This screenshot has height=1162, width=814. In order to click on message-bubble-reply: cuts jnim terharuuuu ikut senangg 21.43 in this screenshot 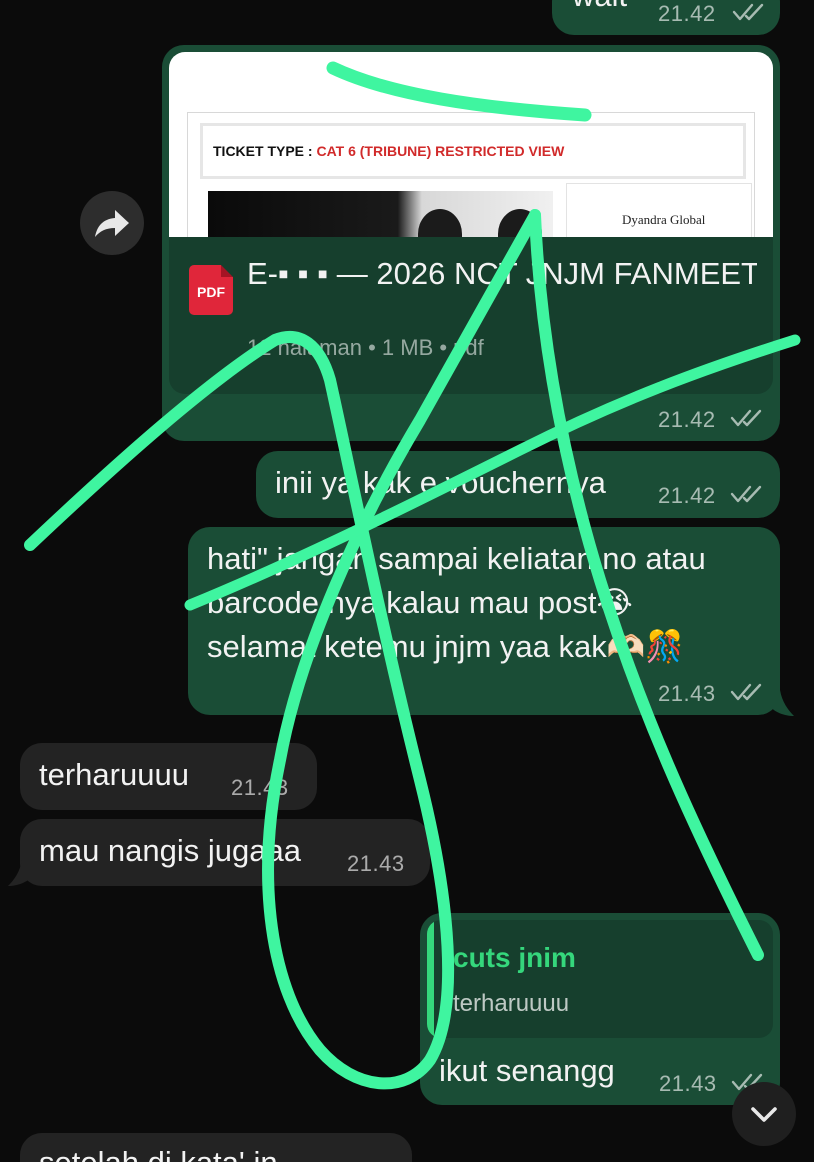, I will do `click(600, 1009)`.